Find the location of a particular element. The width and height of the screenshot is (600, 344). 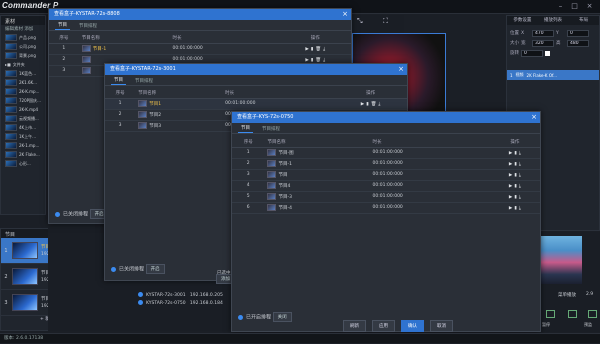

asset-item: 产品.png is located at coordinates (23, 37).